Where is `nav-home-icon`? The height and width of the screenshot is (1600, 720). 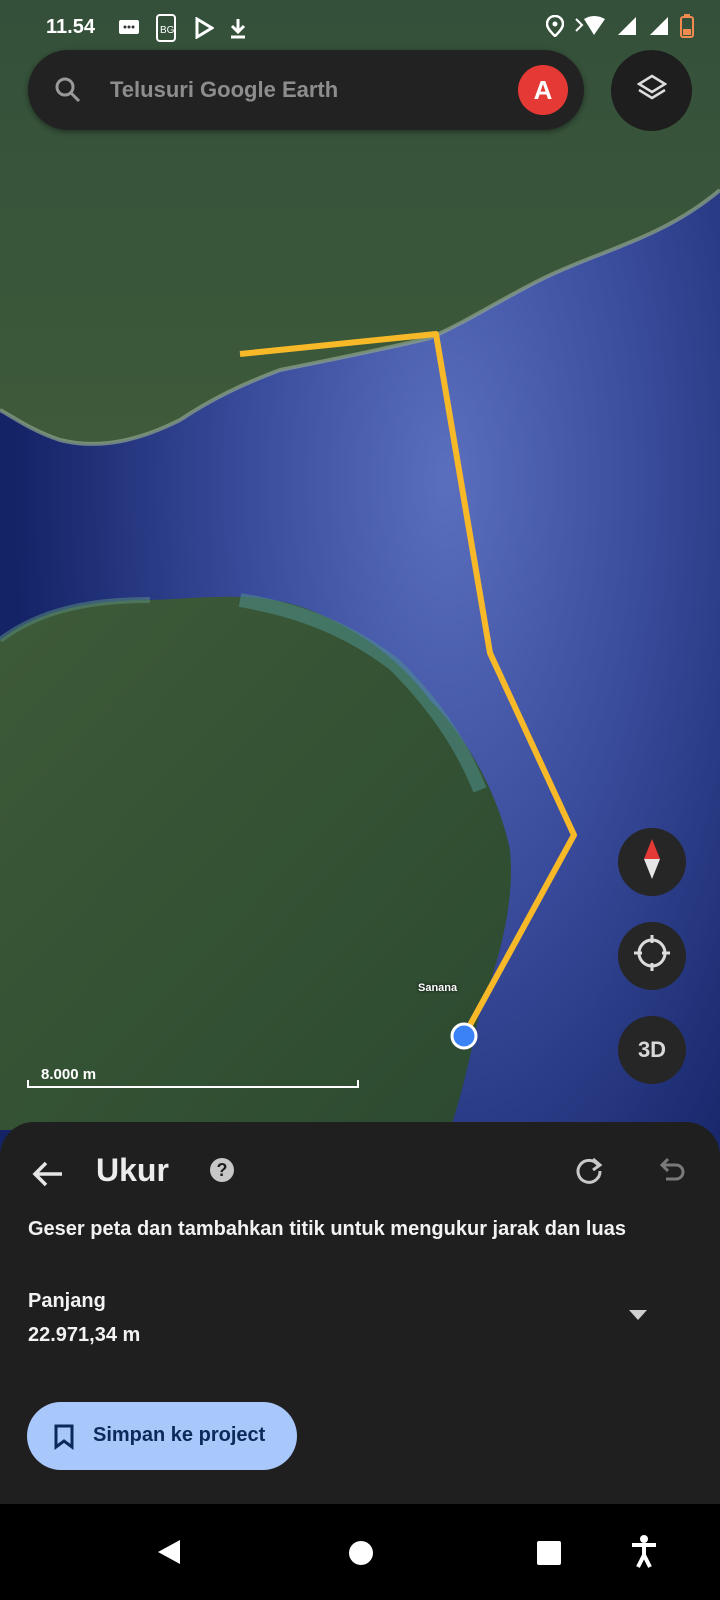
nav-home-icon is located at coordinates (361, 1555).